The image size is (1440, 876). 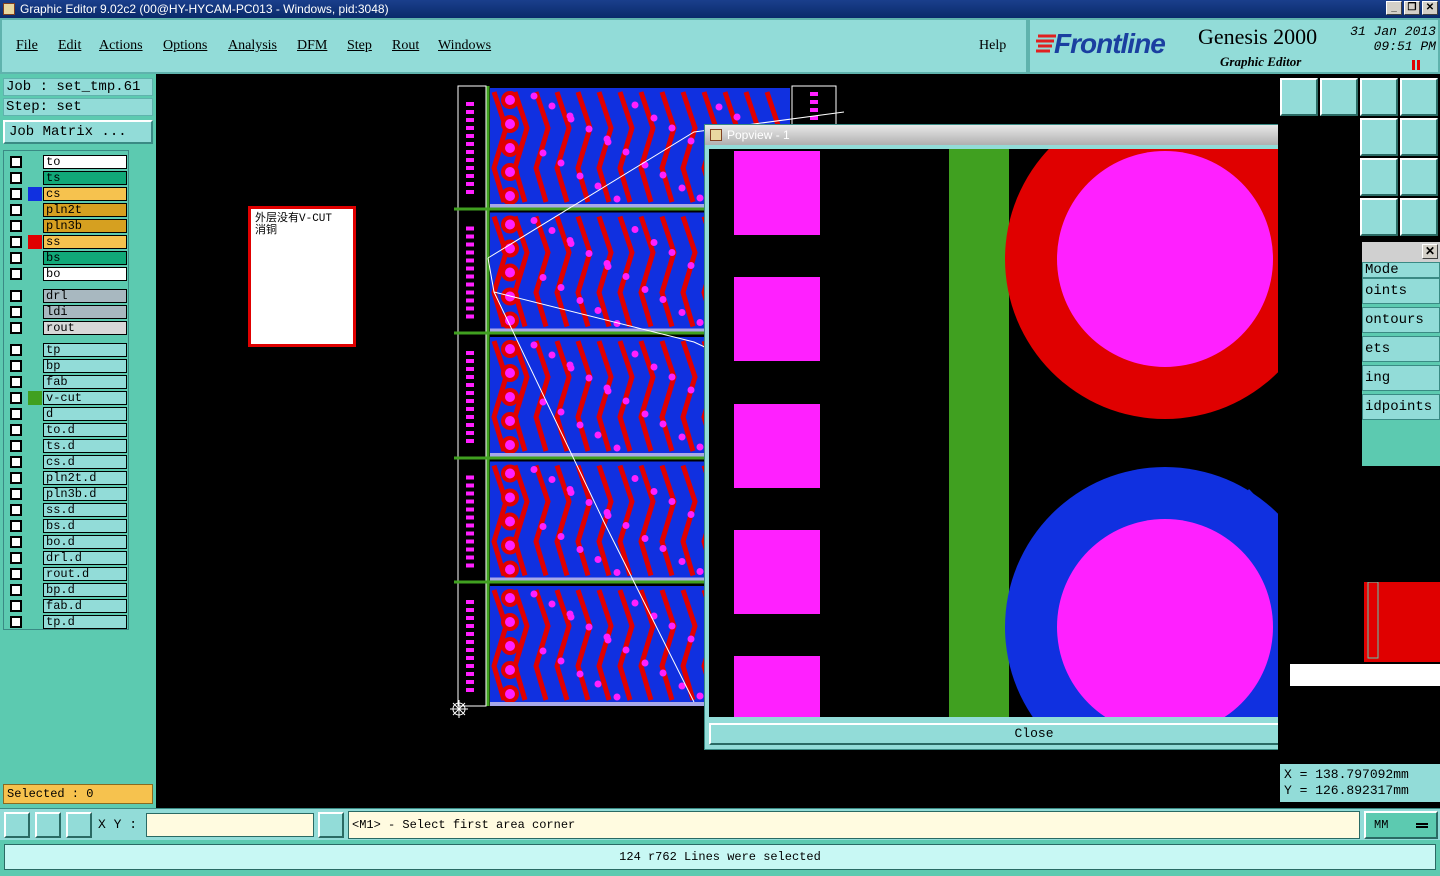 What do you see at coordinates (185, 46) in the screenshot?
I see `menu-options: Options` at bounding box center [185, 46].